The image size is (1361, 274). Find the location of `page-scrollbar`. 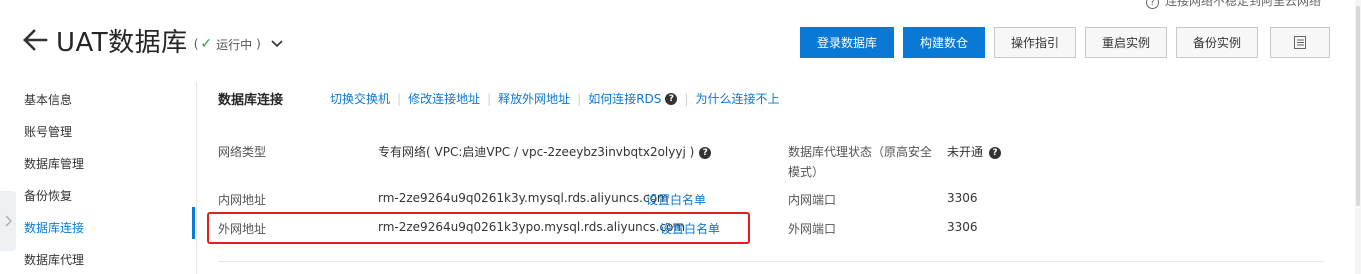

page-scrollbar is located at coordinates (1358, 137).